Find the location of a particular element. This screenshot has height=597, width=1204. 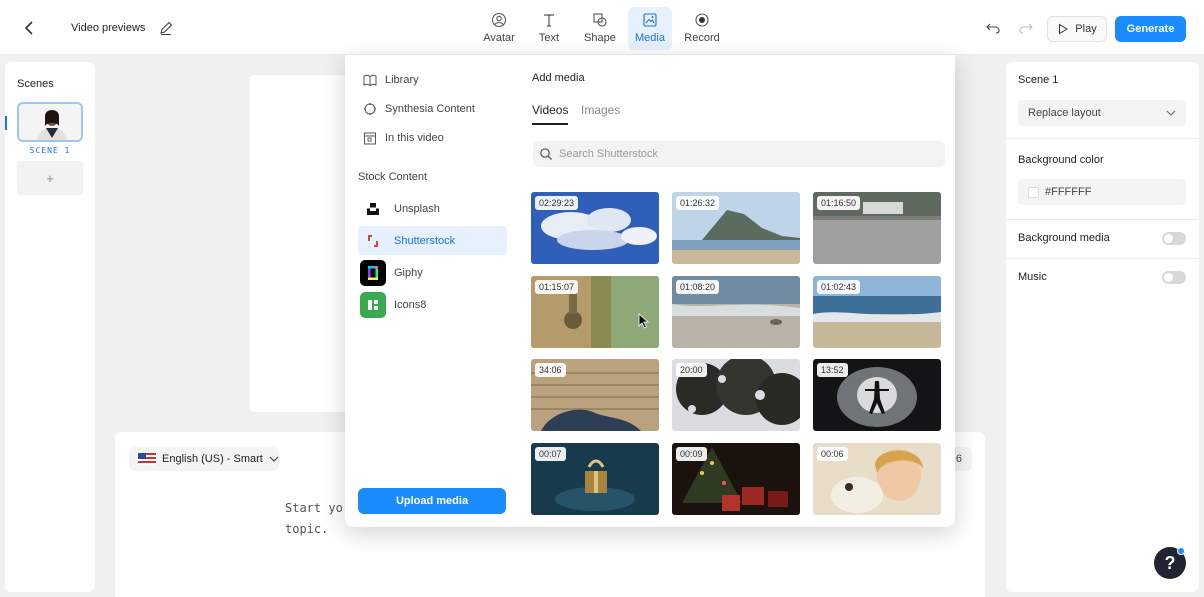

tab-images: Images is located at coordinates (600, 110).